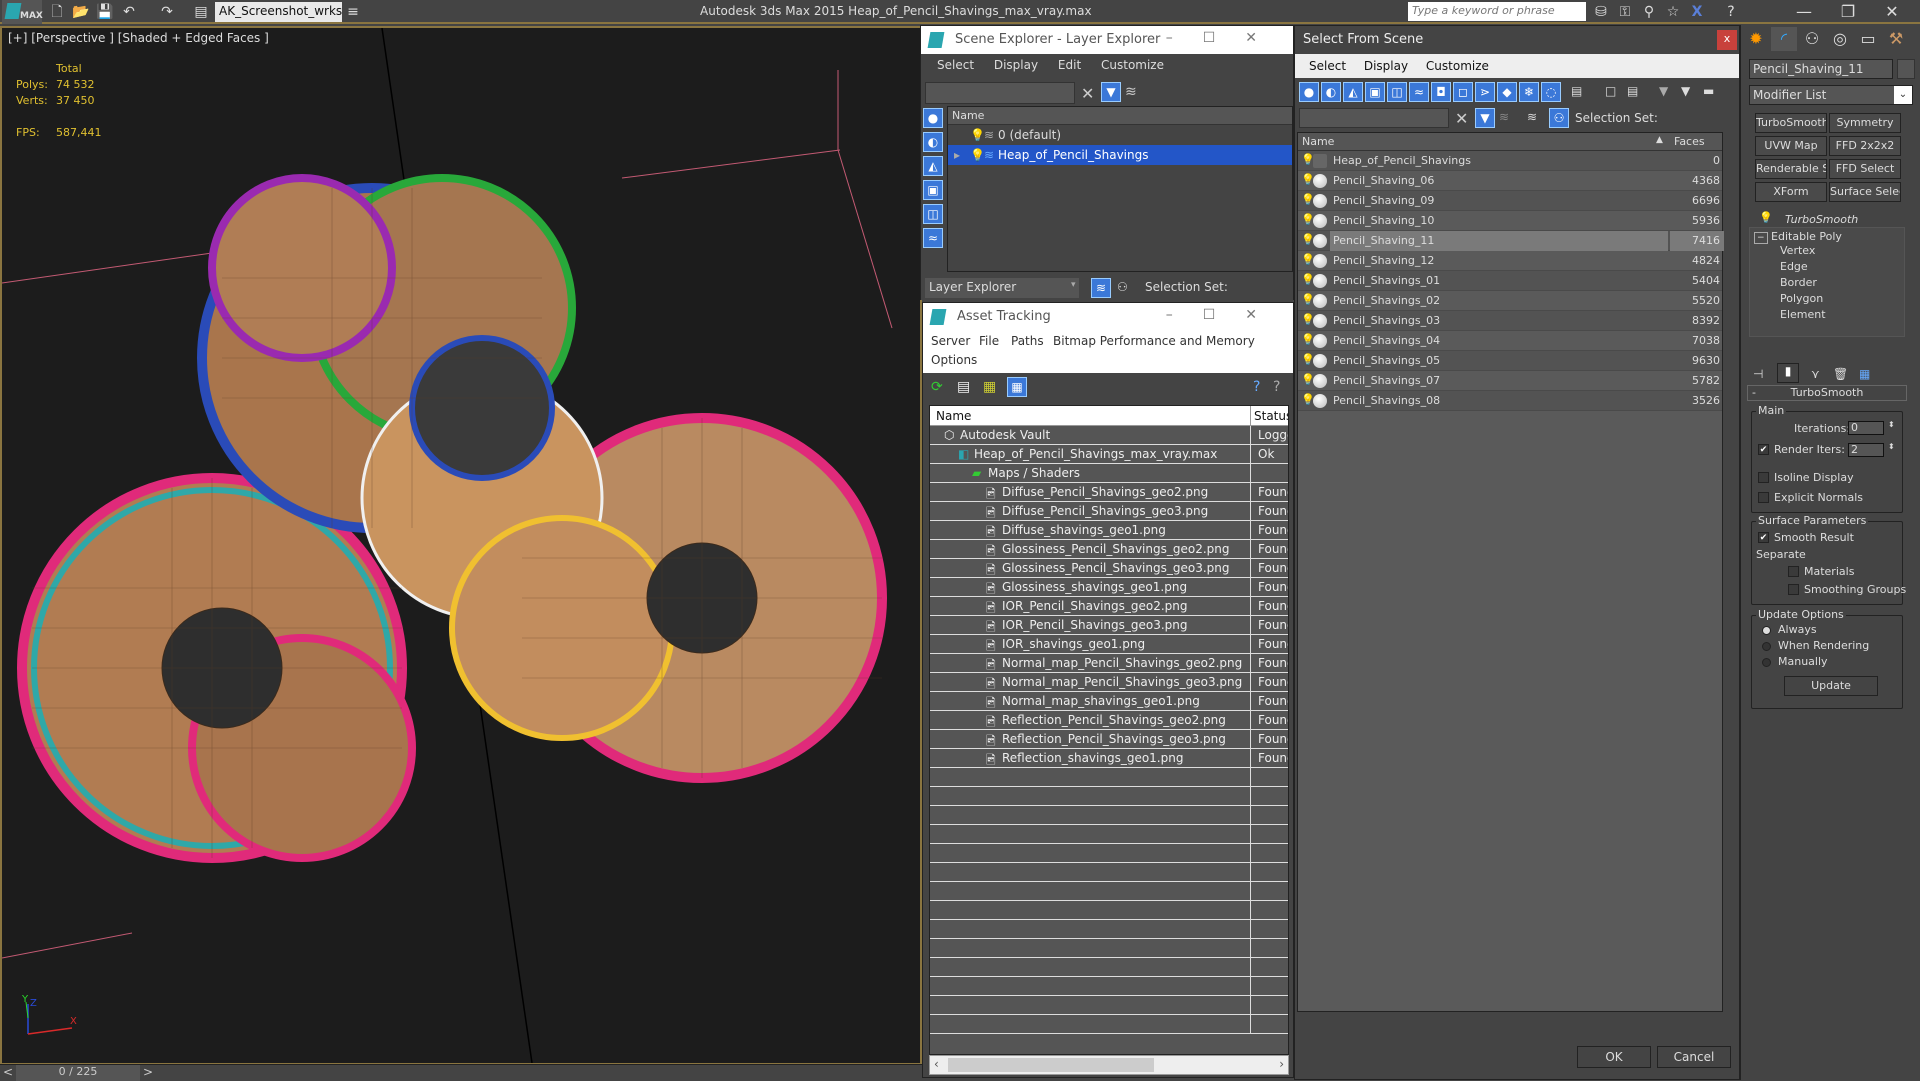 The image size is (1920, 1081). What do you see at coordinates (933, 214) in the screenshot?
I see `display-helpers-icon: ◫` at bounding box center [933, 214].